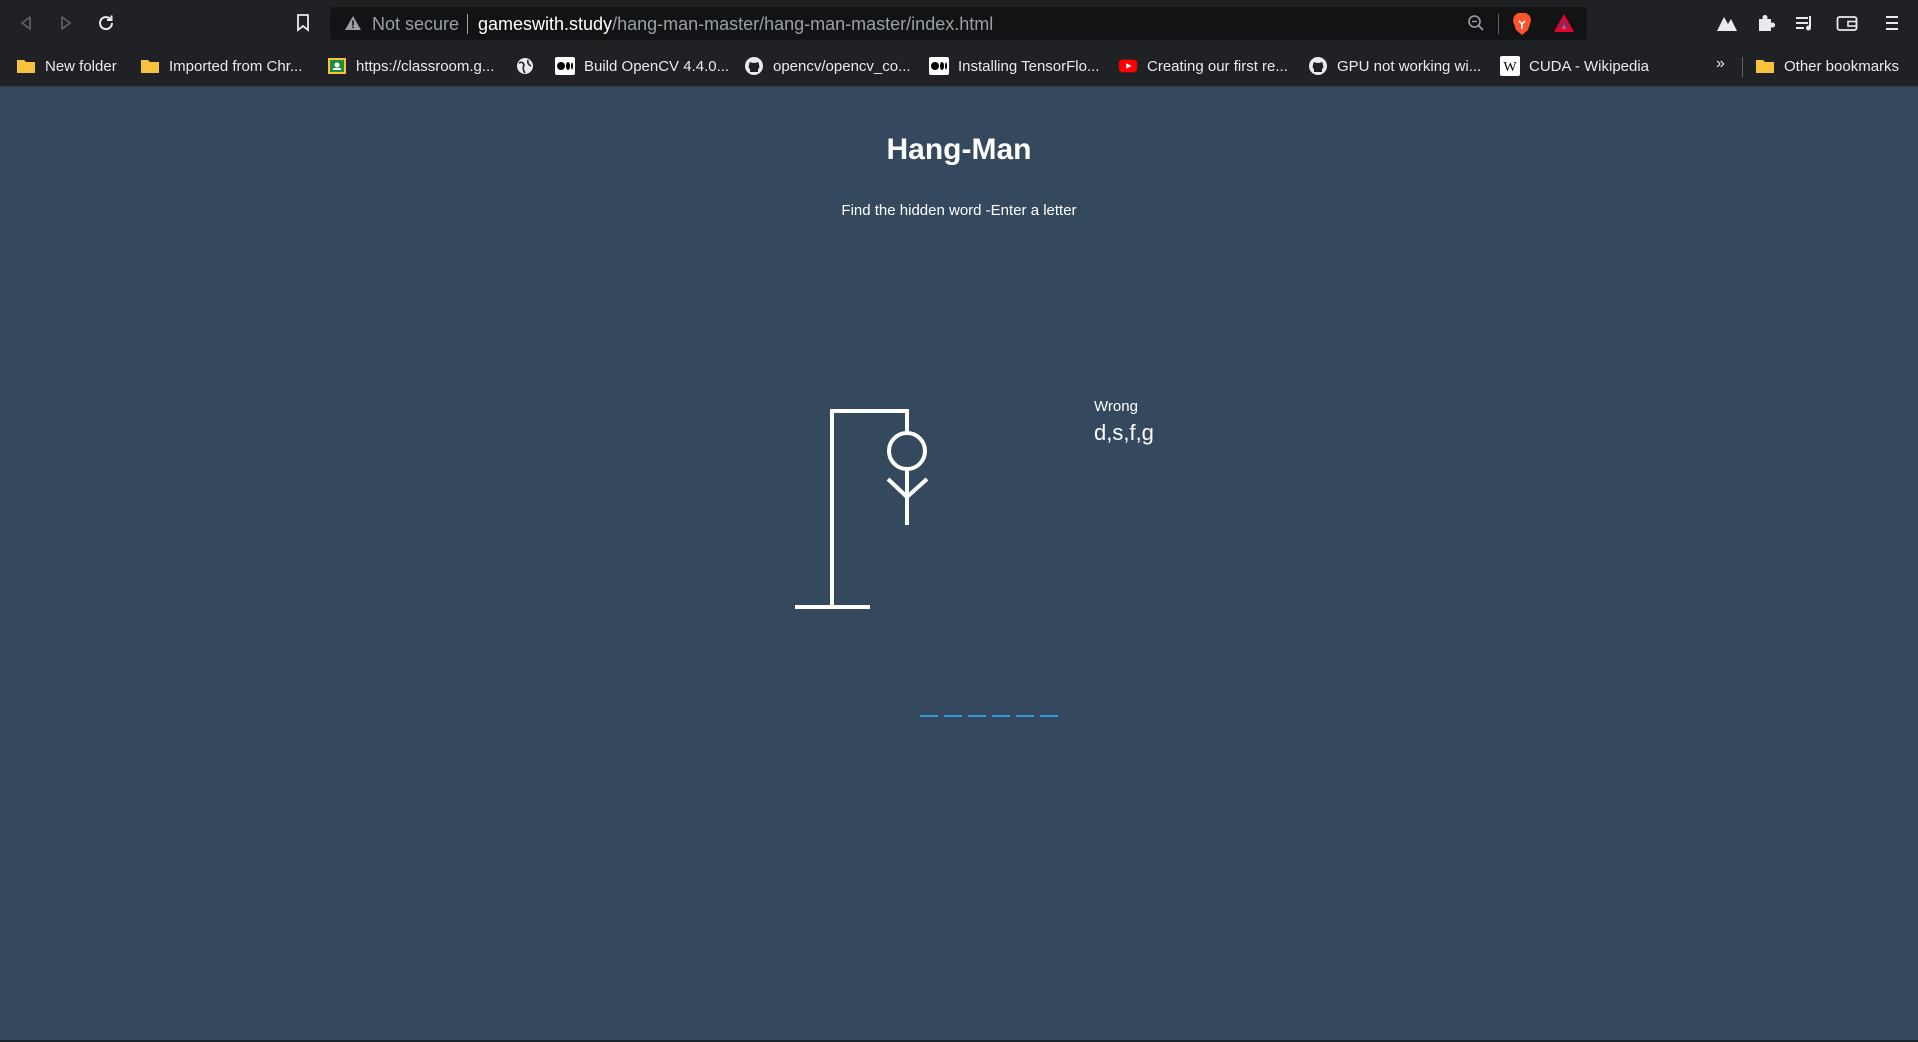 This screenshot has height=1042, width=1918. What do you see at coordinates (1892, 23) in the screenshot?
I see `menu-icon` at bounding box center [1892, 23].